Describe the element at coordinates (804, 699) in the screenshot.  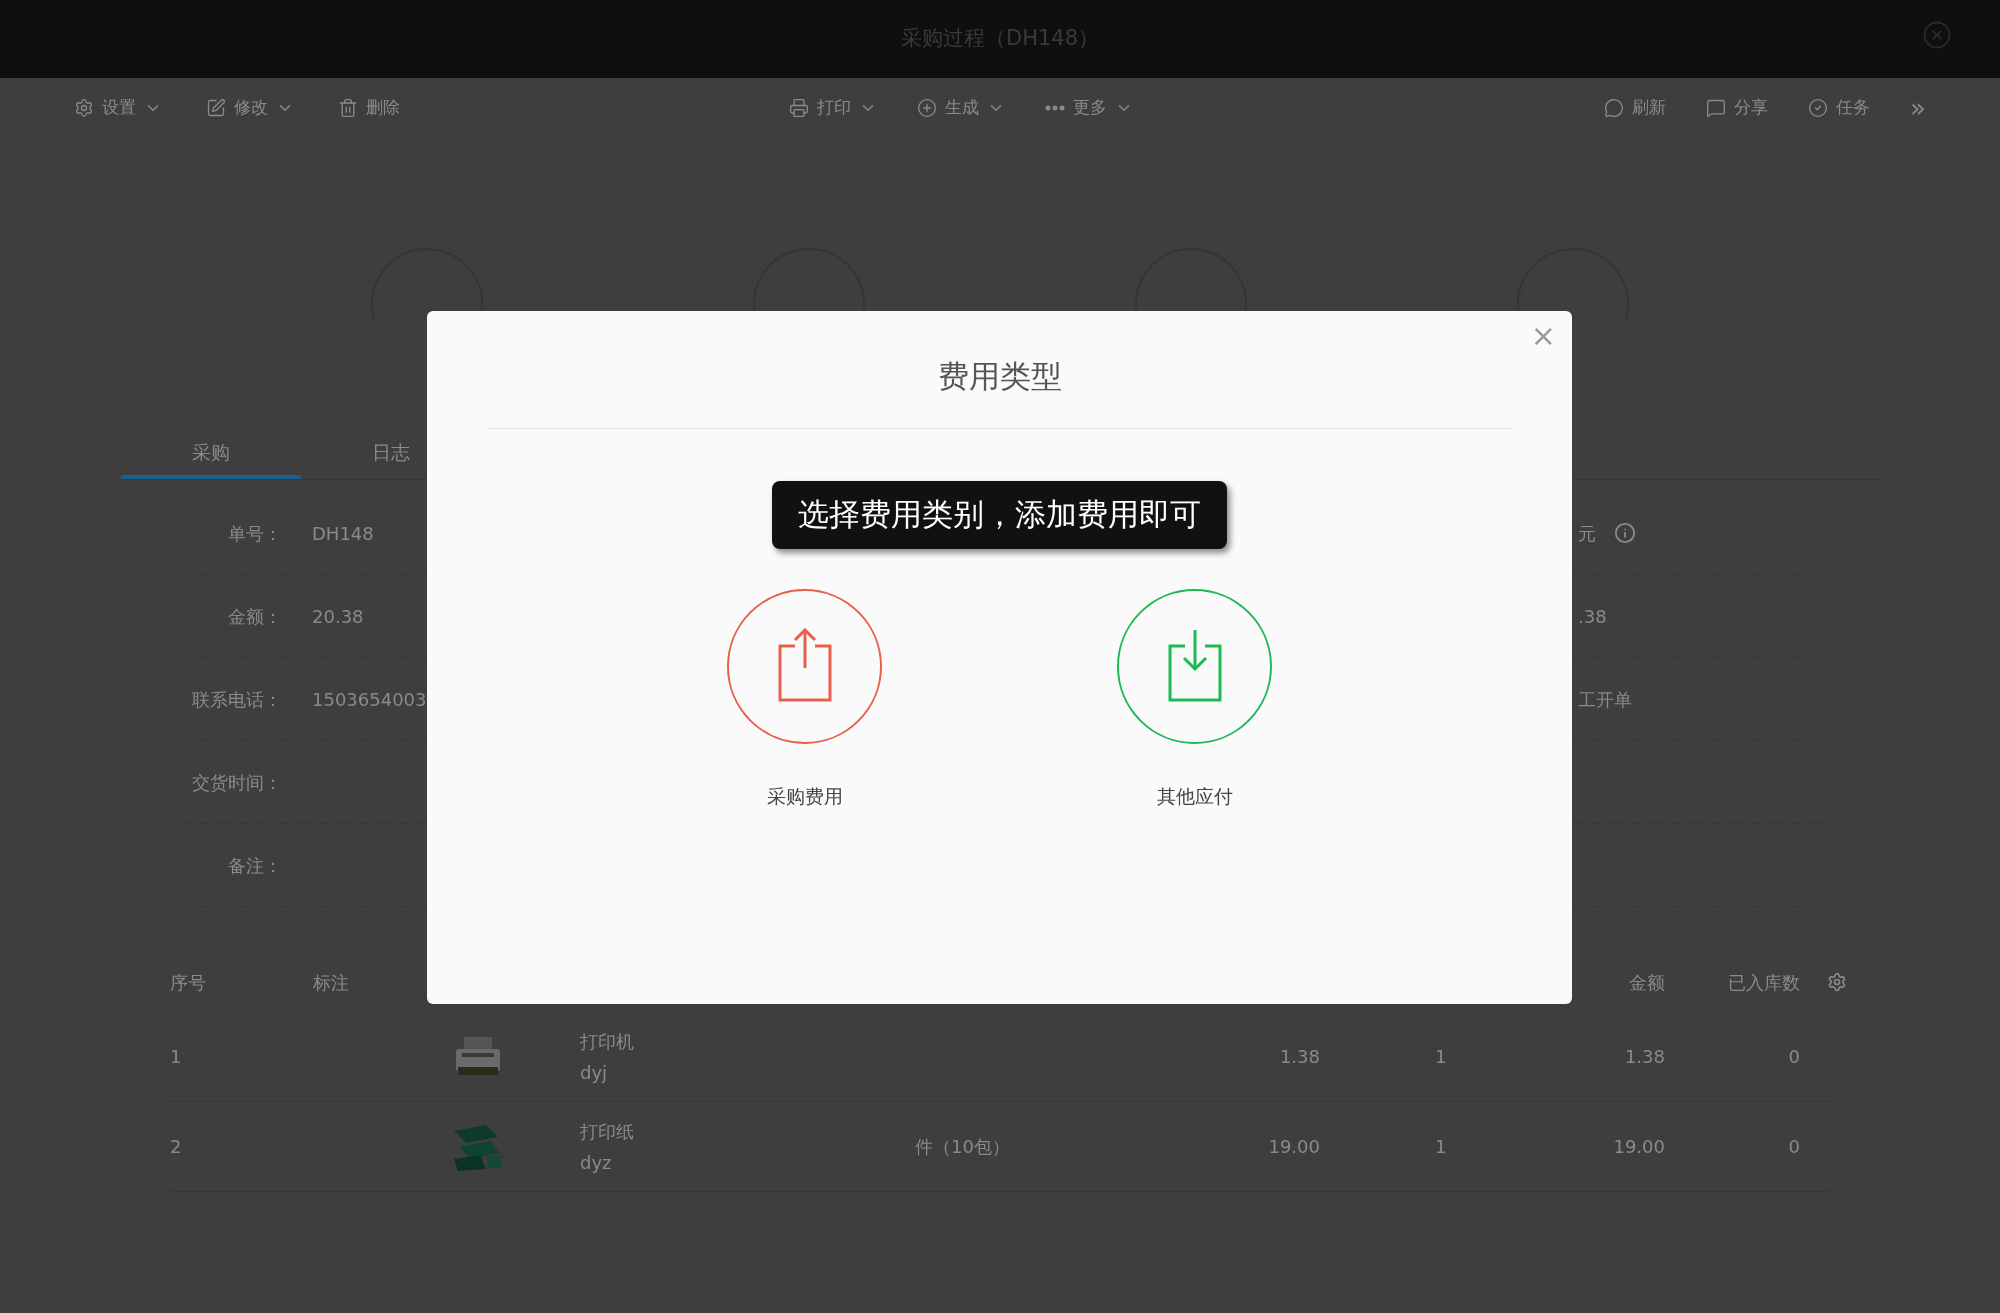
I see `expense-type-option: 采购费用` at that location.